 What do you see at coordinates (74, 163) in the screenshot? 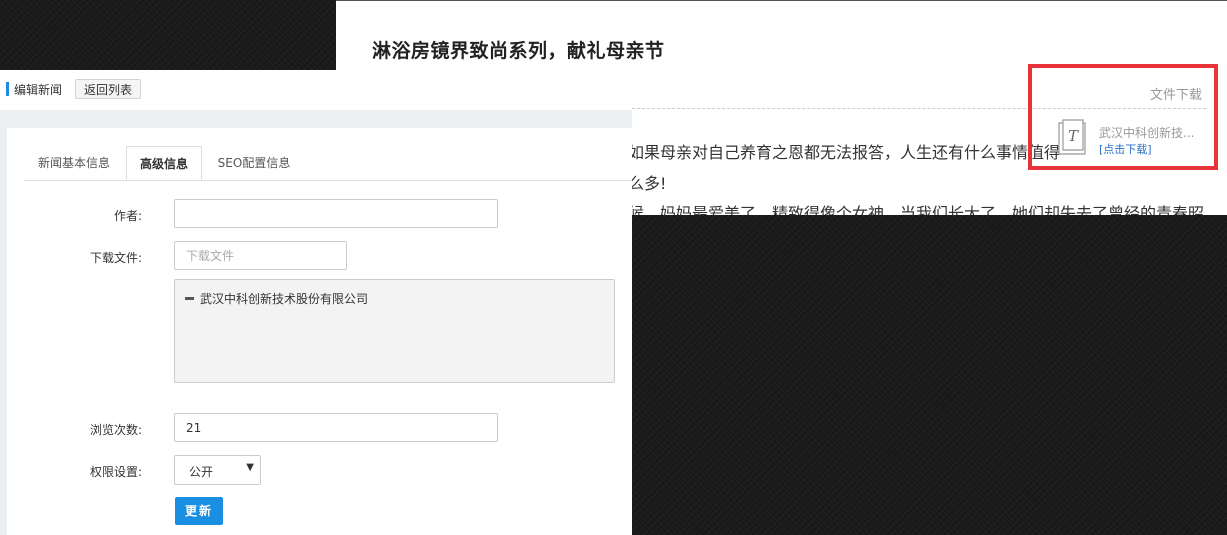
I see `tab-basic-info: 新闻基本信息` at bounding box center [74, 163].